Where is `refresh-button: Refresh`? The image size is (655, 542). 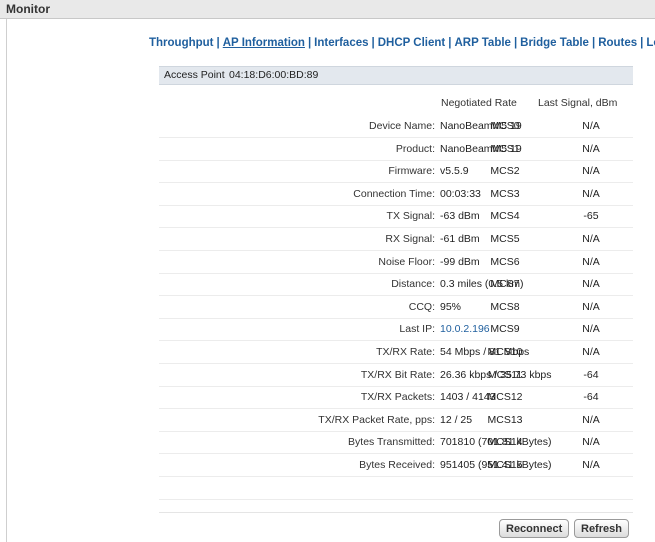 refresh-button: Refresh is located at coordinates (601, 528).